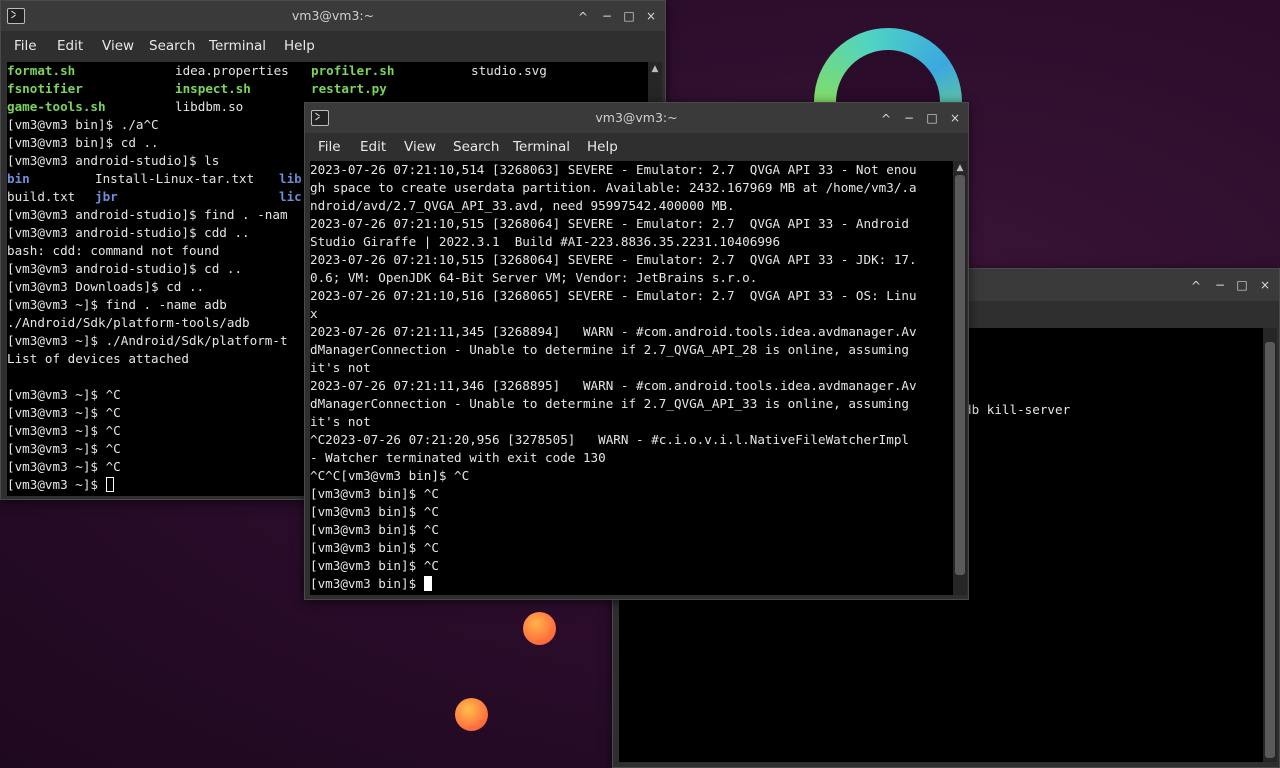  Describe the element at coordinates (458, 457) in the screenshot. I see `terminal-line: - Watcher terminated with exit code 130` at that location.